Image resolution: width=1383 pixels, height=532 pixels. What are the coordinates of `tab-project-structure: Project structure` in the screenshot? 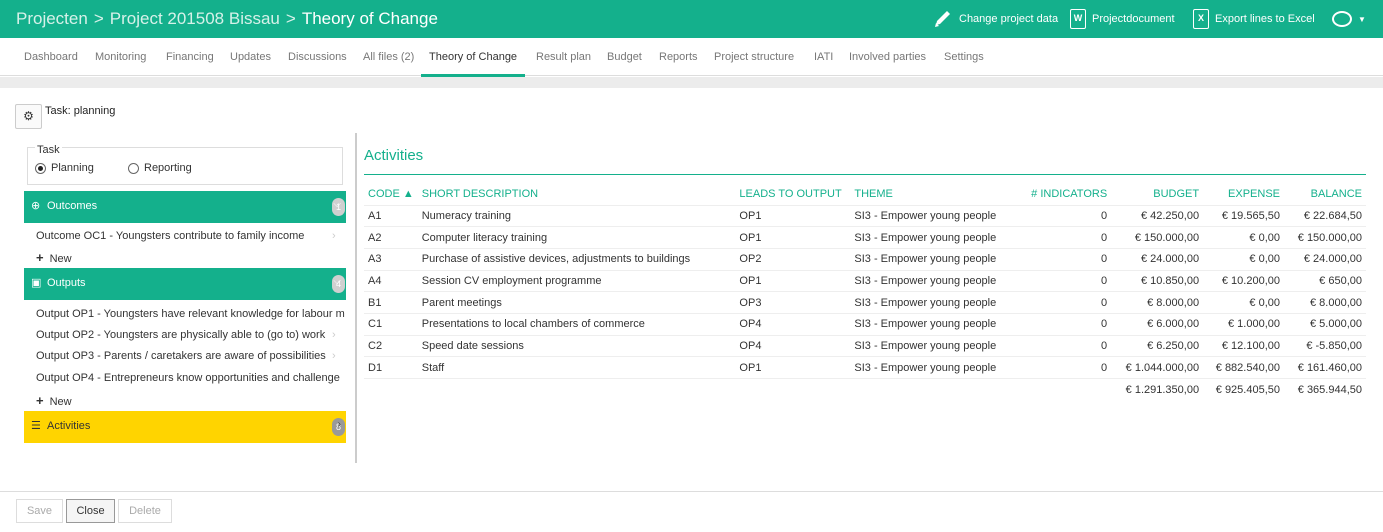 It's located at (754, 57).